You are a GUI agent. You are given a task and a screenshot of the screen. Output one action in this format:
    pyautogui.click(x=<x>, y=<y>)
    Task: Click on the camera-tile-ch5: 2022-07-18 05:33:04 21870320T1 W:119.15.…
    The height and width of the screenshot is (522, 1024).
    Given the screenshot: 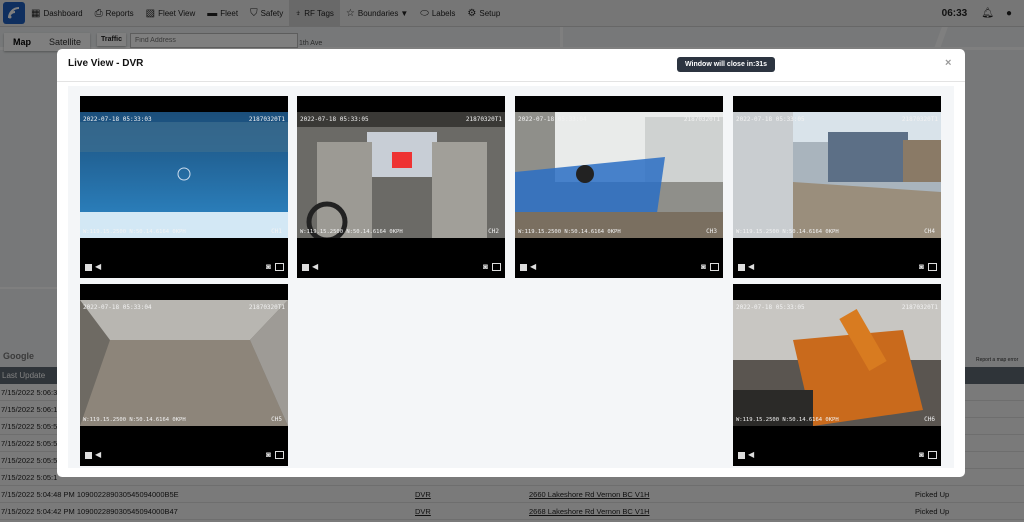 What is the action you would take?
    pyautogui.click(x=184, y=375)
    